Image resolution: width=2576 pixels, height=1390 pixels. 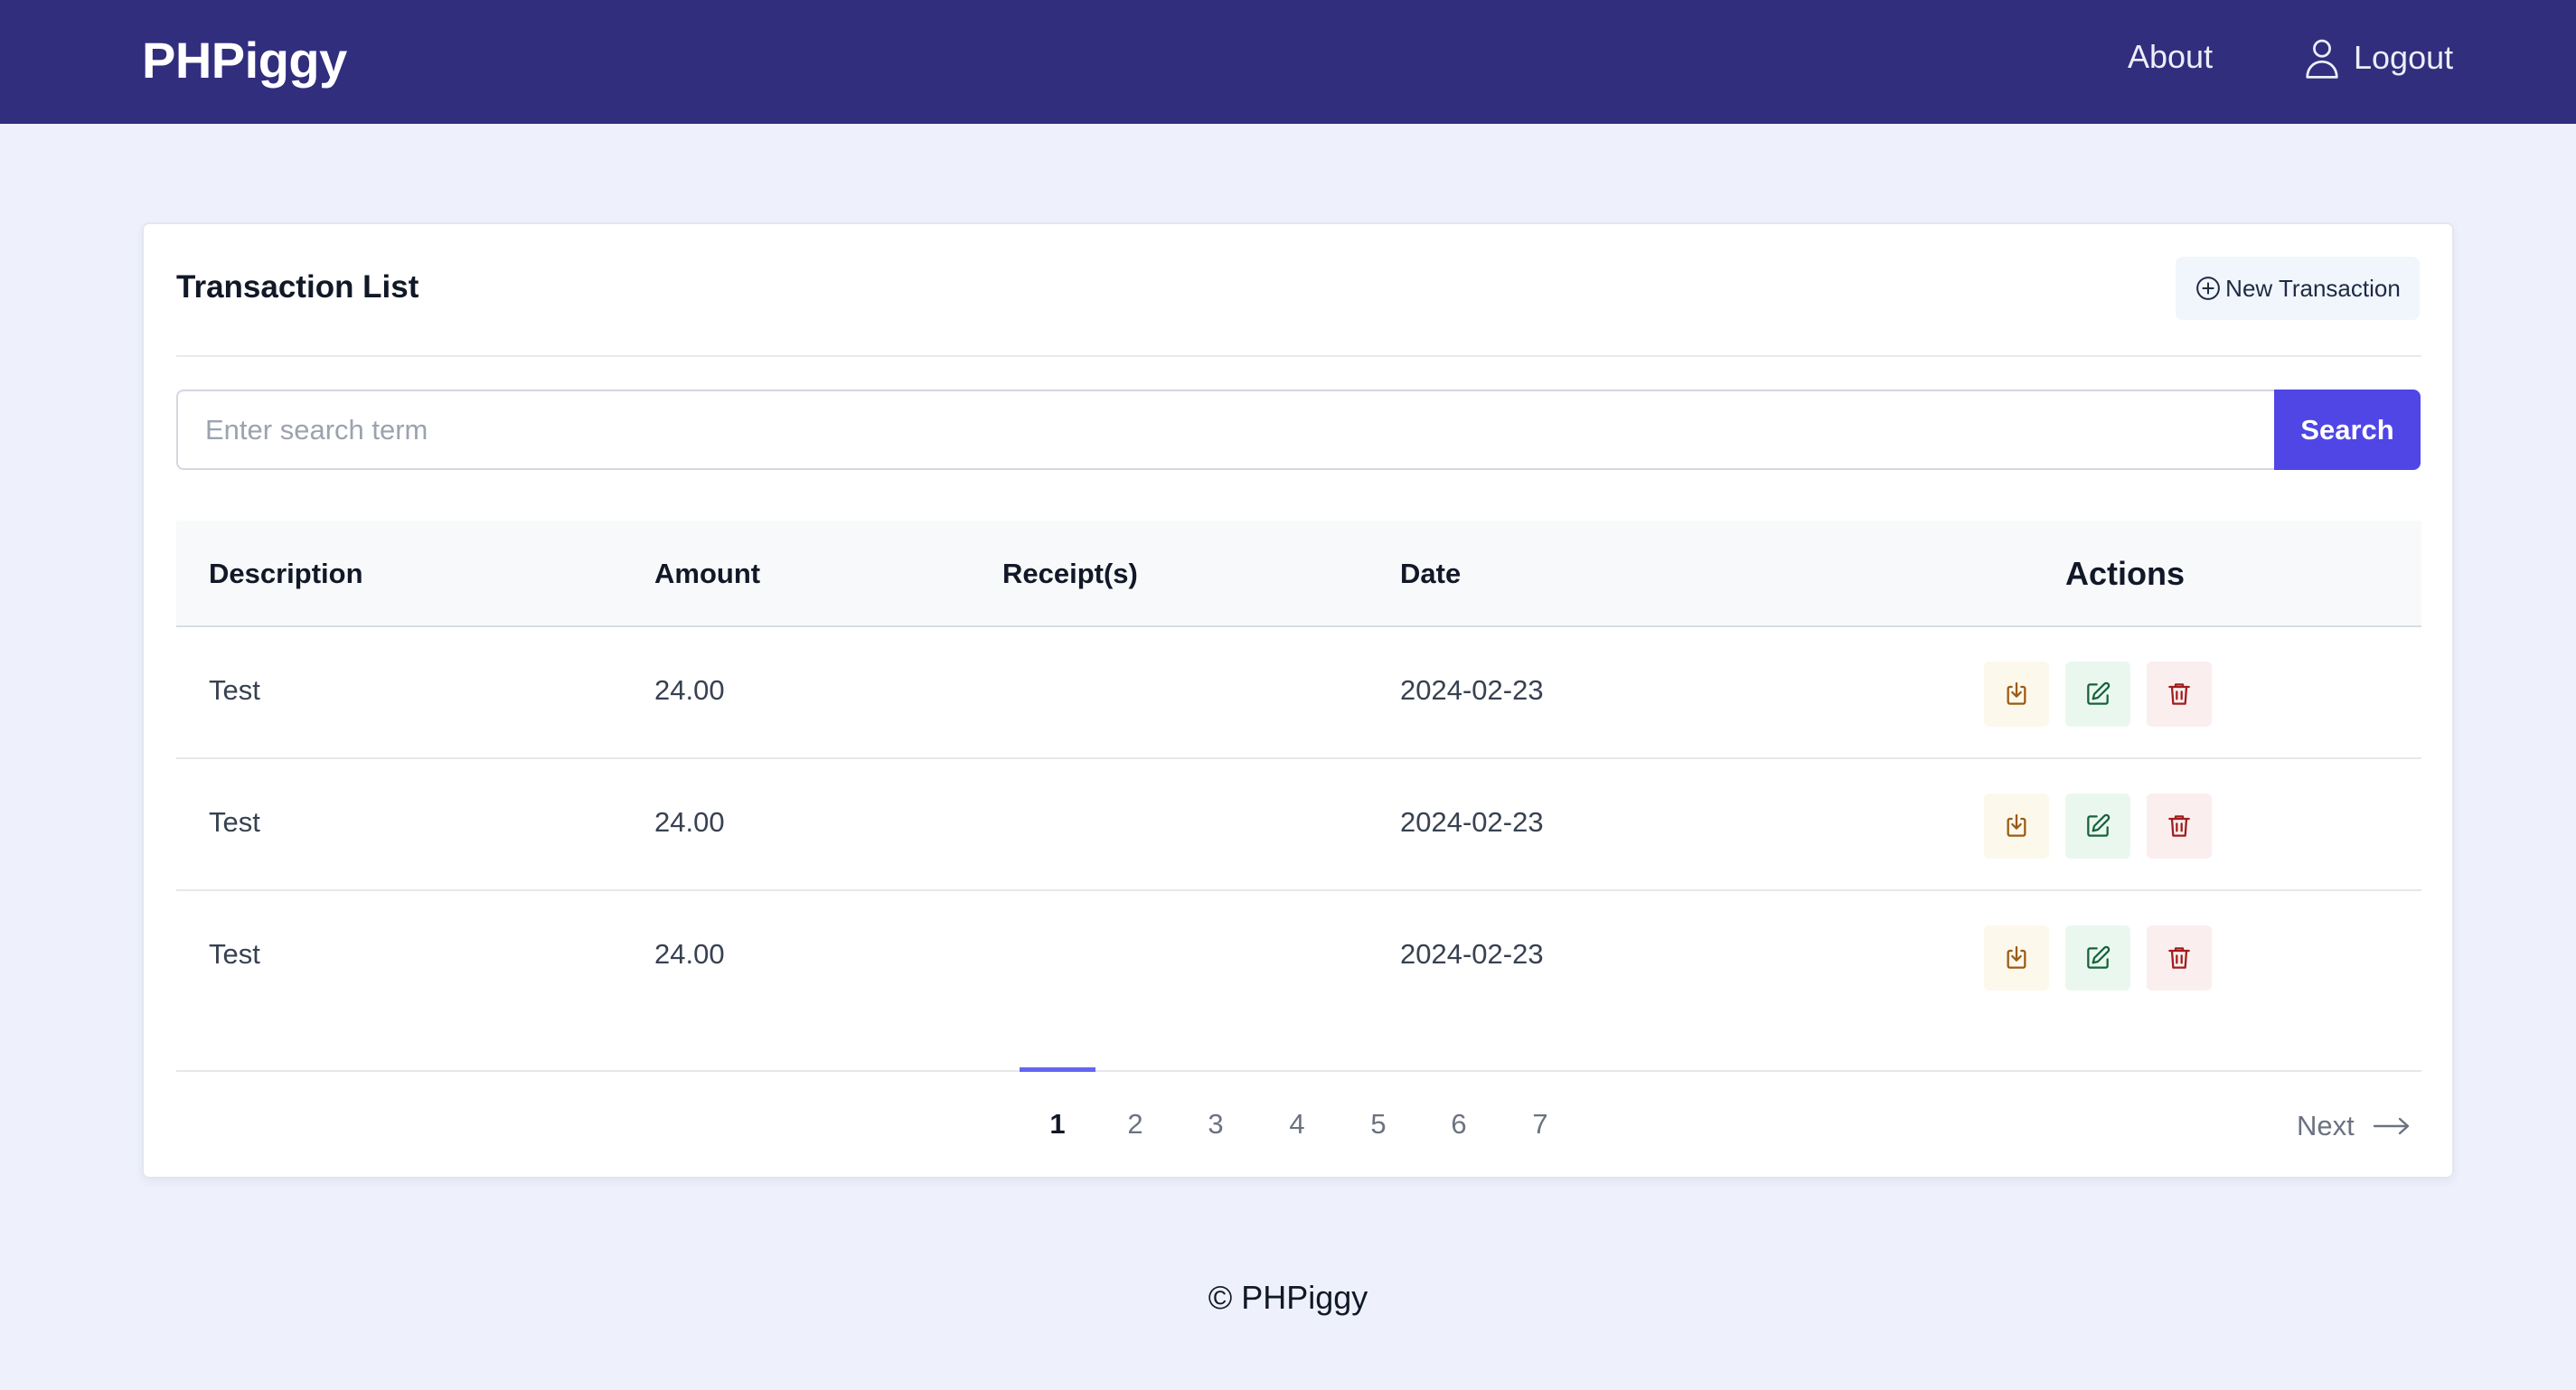 I want to click on page-link-2: 2, so click(x=1135, y=1124).